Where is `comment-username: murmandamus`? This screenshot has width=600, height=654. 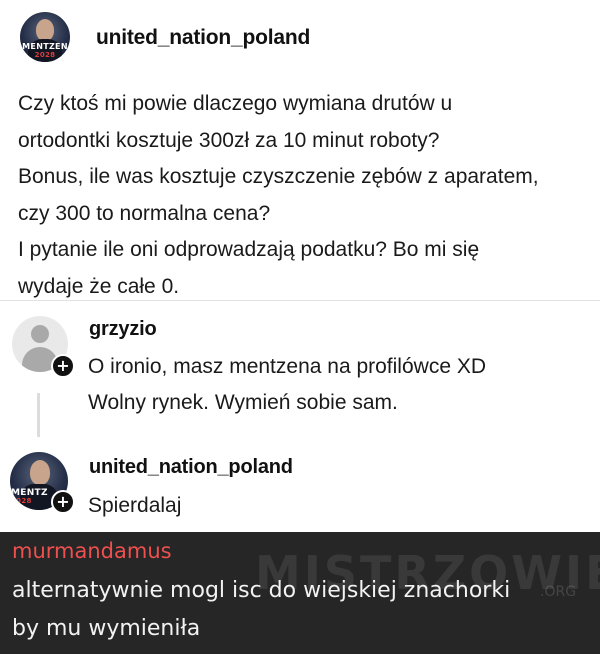
comment-username: murmandamus is located at coordinates (92, 551).